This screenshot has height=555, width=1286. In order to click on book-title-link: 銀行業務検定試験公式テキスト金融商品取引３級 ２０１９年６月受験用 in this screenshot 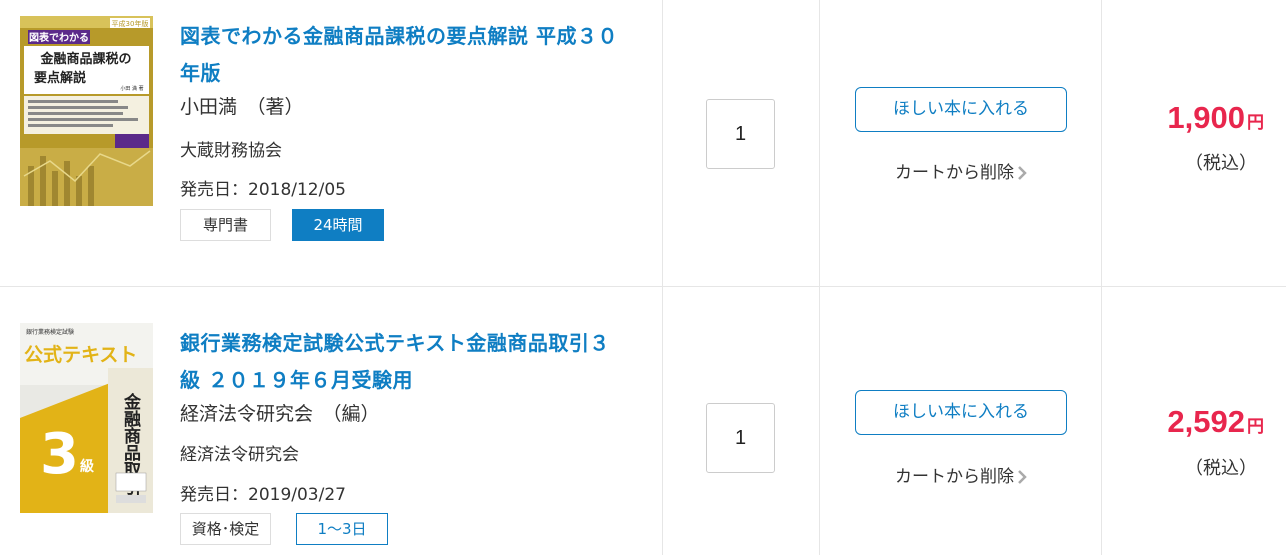, I will do `click(405, 362)`.